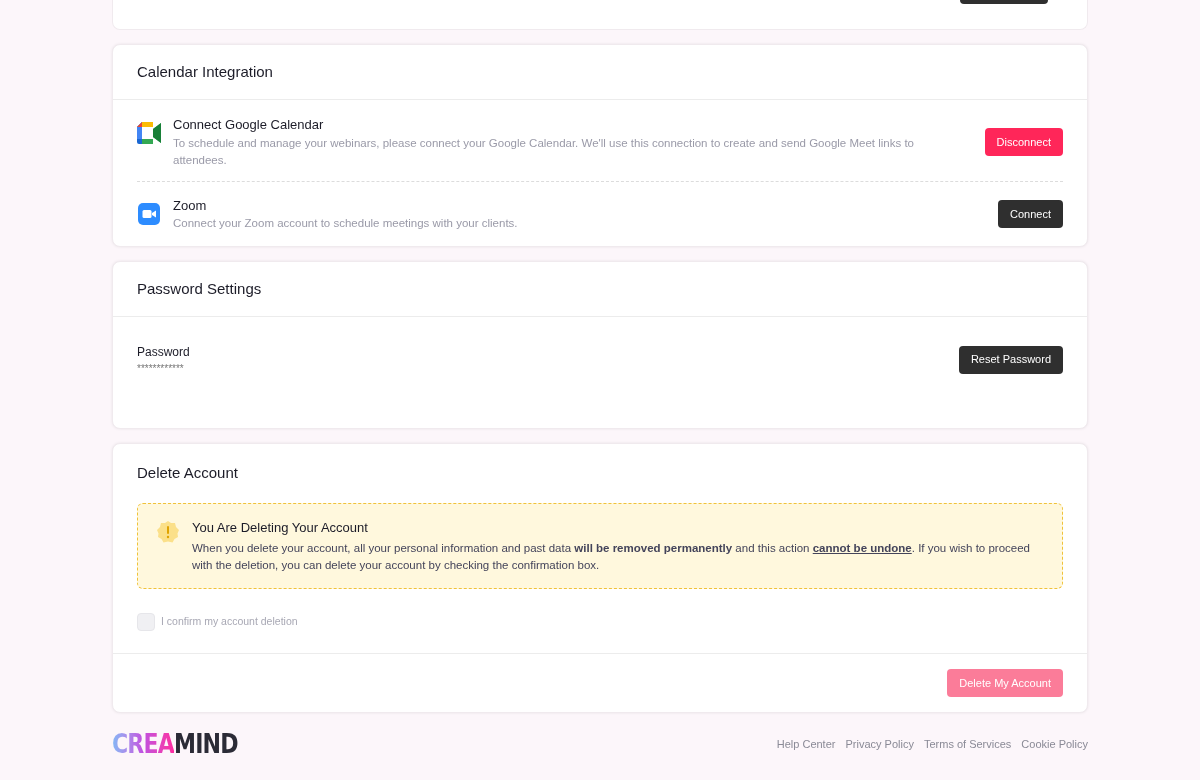 This screenshot has height=780, width=1200. What do you see at coordinates (146, 622) in the screenshot?
I see `confirm-checkbox` at bounding box center [146, 622].